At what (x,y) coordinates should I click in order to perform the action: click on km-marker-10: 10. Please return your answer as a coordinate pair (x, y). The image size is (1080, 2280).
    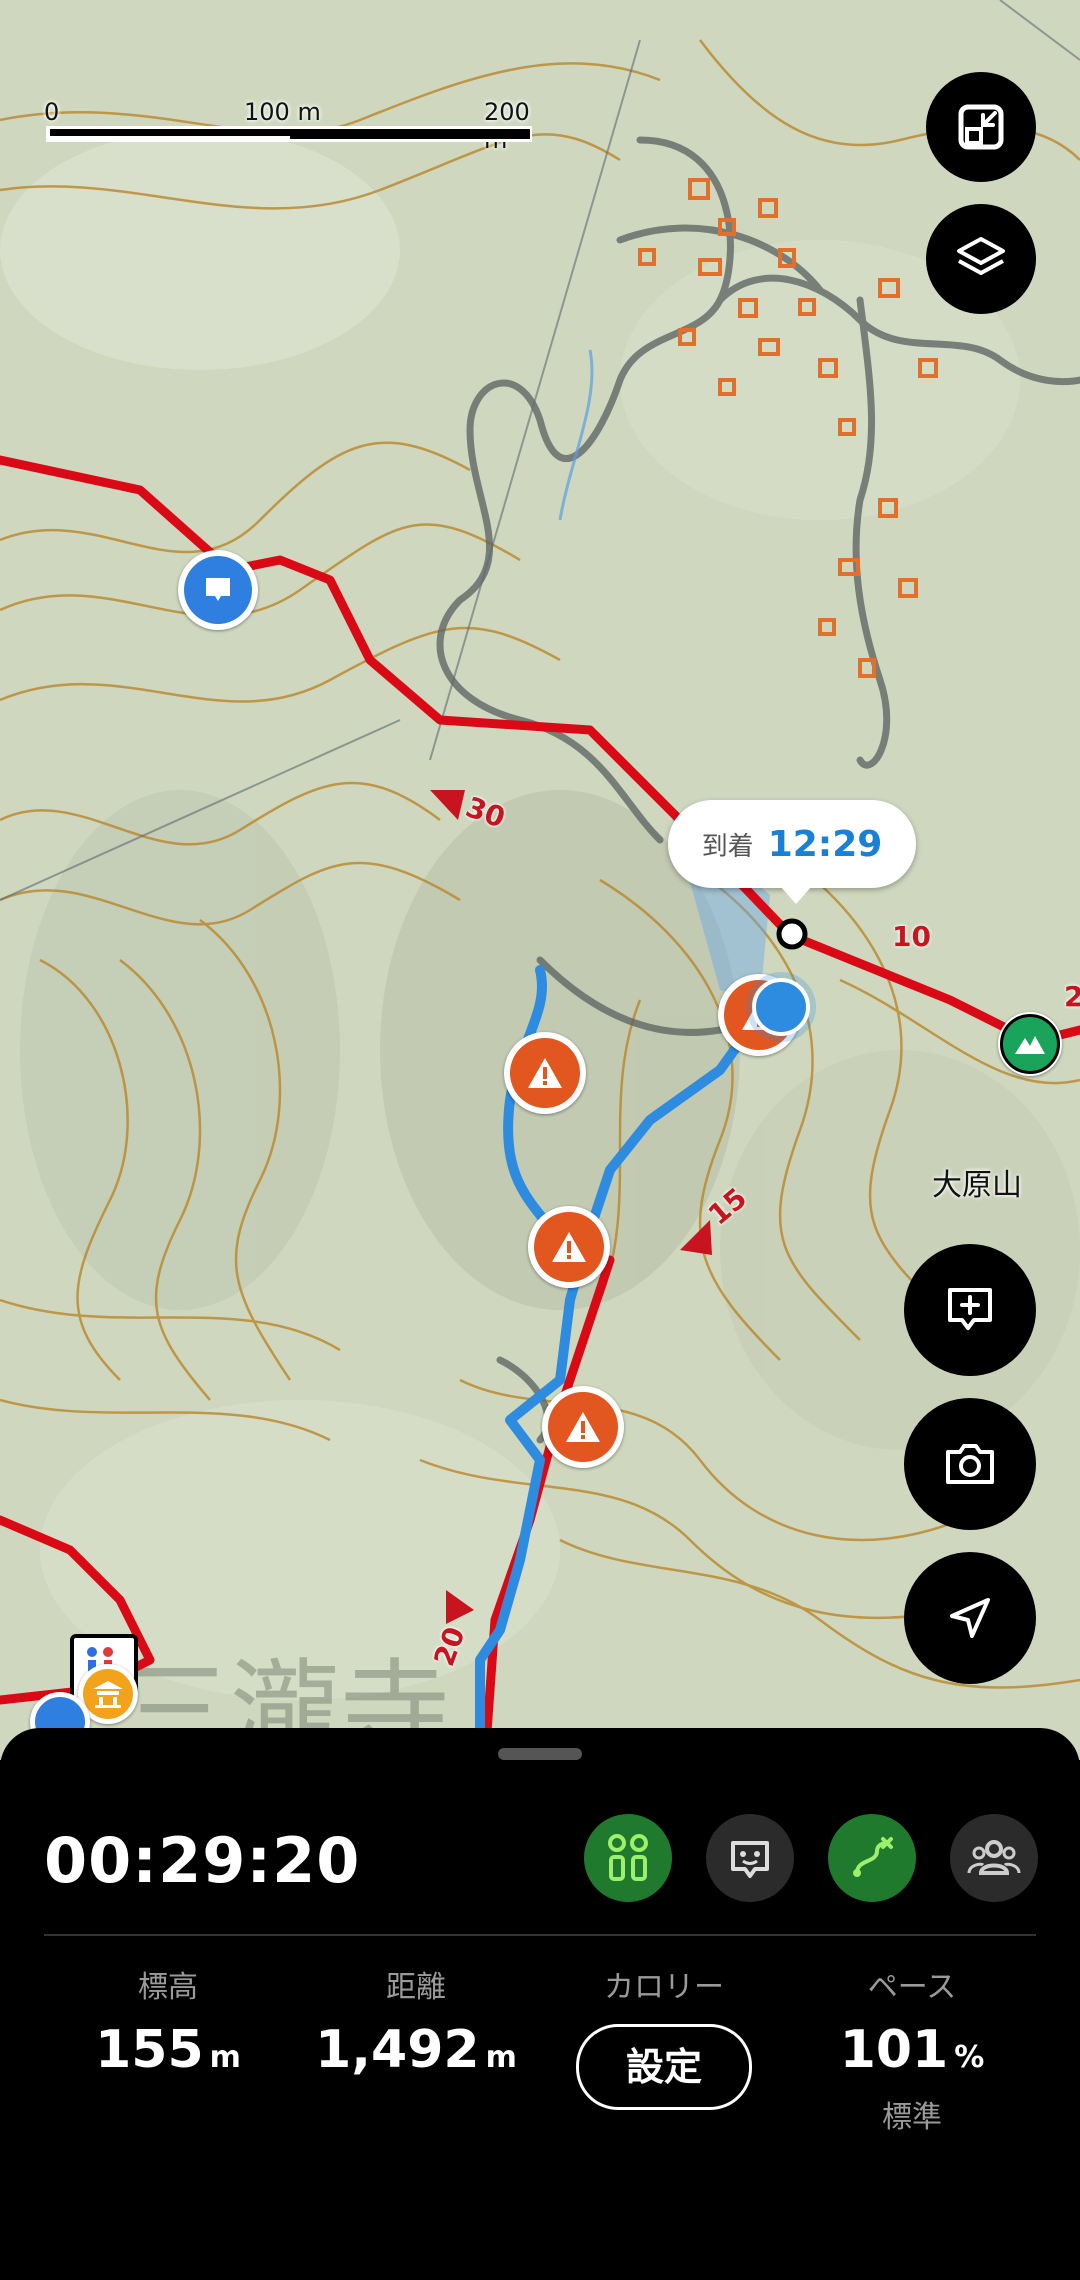
    Looking at the image, I should click on (911, 936).